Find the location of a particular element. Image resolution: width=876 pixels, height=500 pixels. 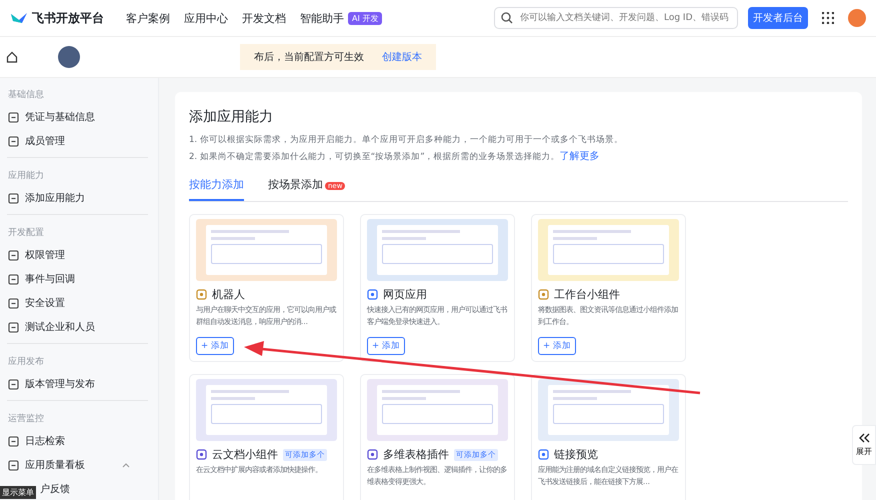

expand-button: 展开 is located at coordinates (864, 445).